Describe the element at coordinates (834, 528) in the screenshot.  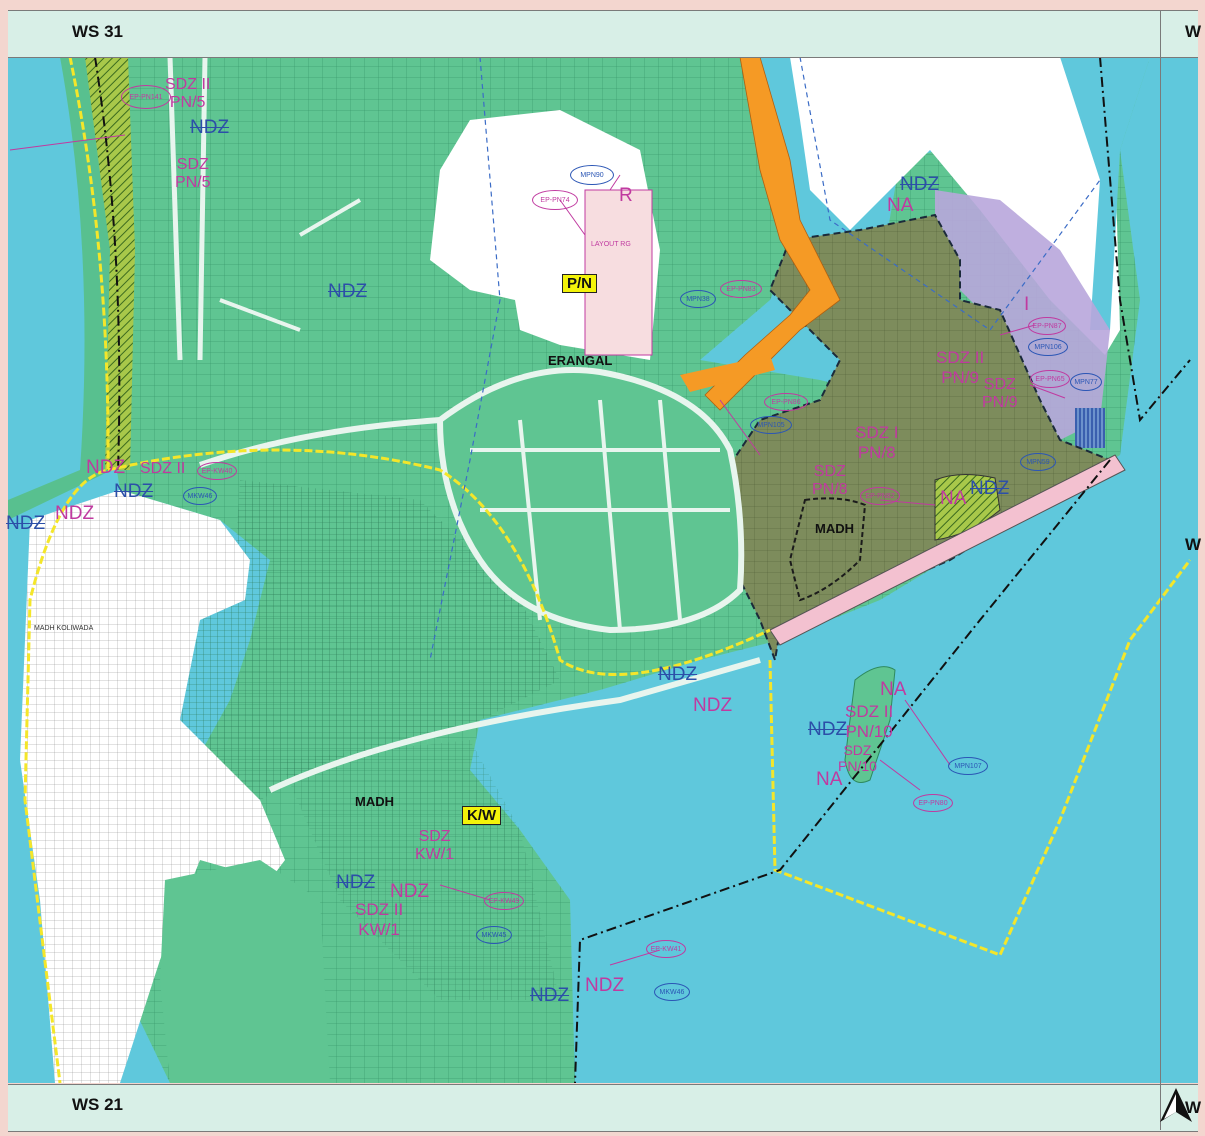
I see `place-madh-center: MADH` at that location.